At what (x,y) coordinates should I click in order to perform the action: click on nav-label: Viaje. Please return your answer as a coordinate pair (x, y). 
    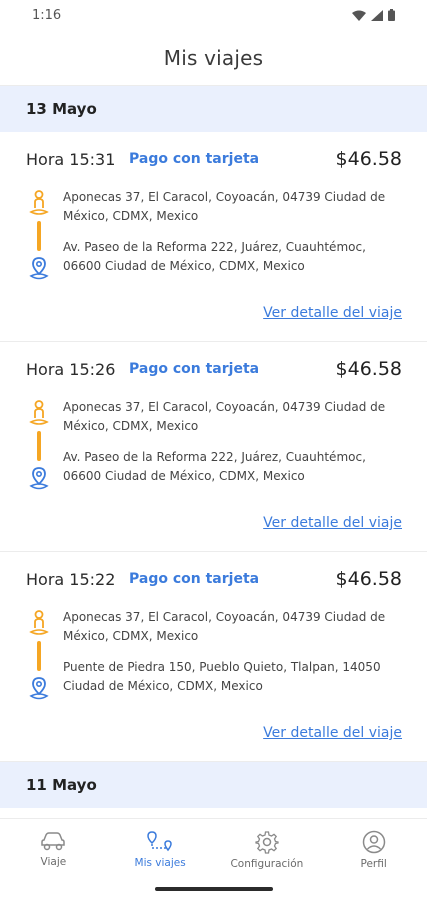
    Looking at the image, I should click on (53, 862).